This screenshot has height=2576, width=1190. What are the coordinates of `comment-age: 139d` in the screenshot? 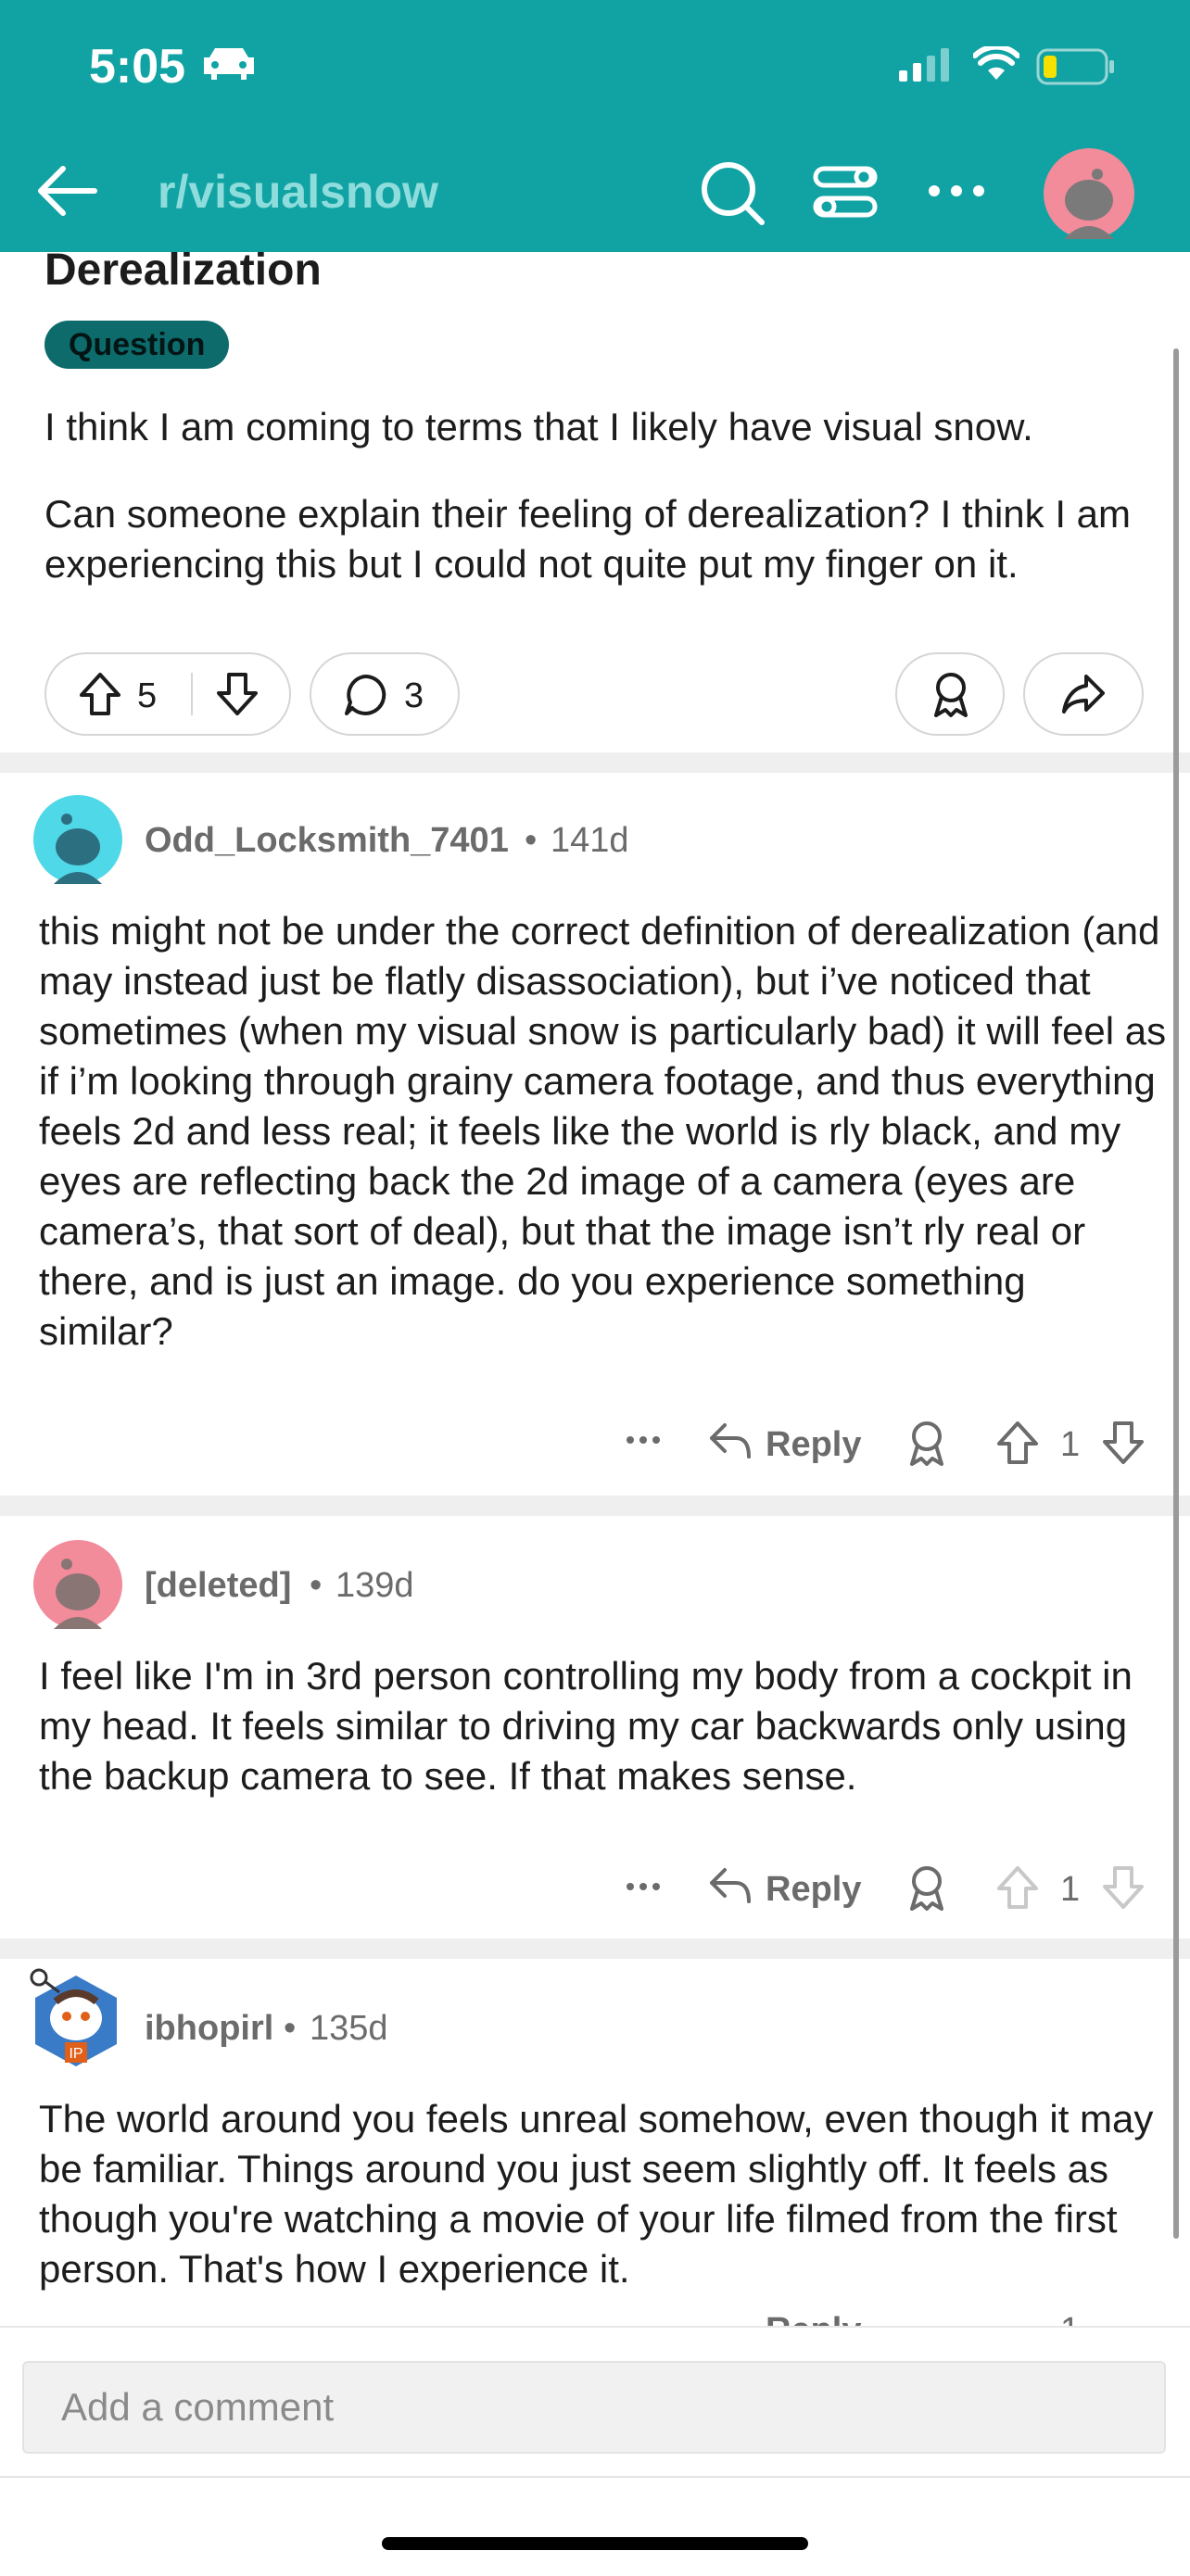 It's located at (374, 1585).